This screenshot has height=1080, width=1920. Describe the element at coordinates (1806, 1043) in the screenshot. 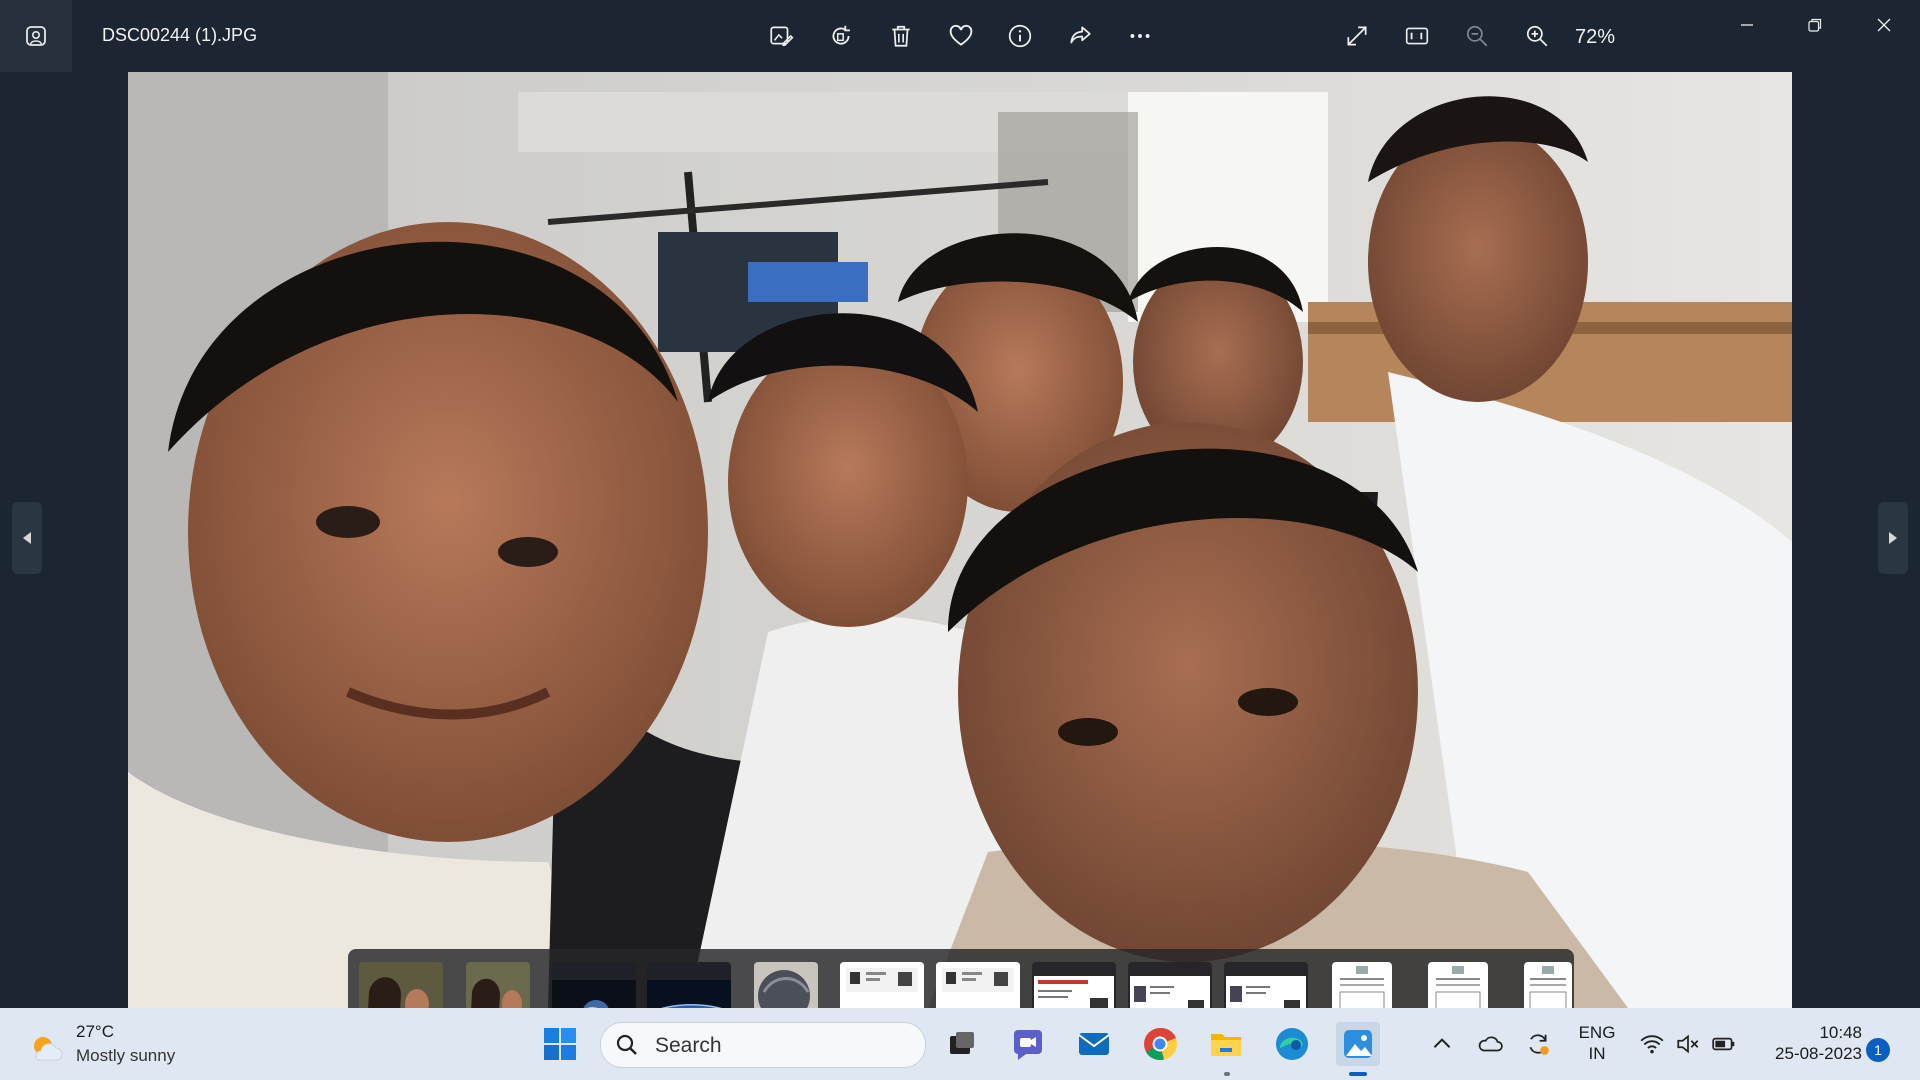

I see `clock: 10:48 25-08-2023` at that location.